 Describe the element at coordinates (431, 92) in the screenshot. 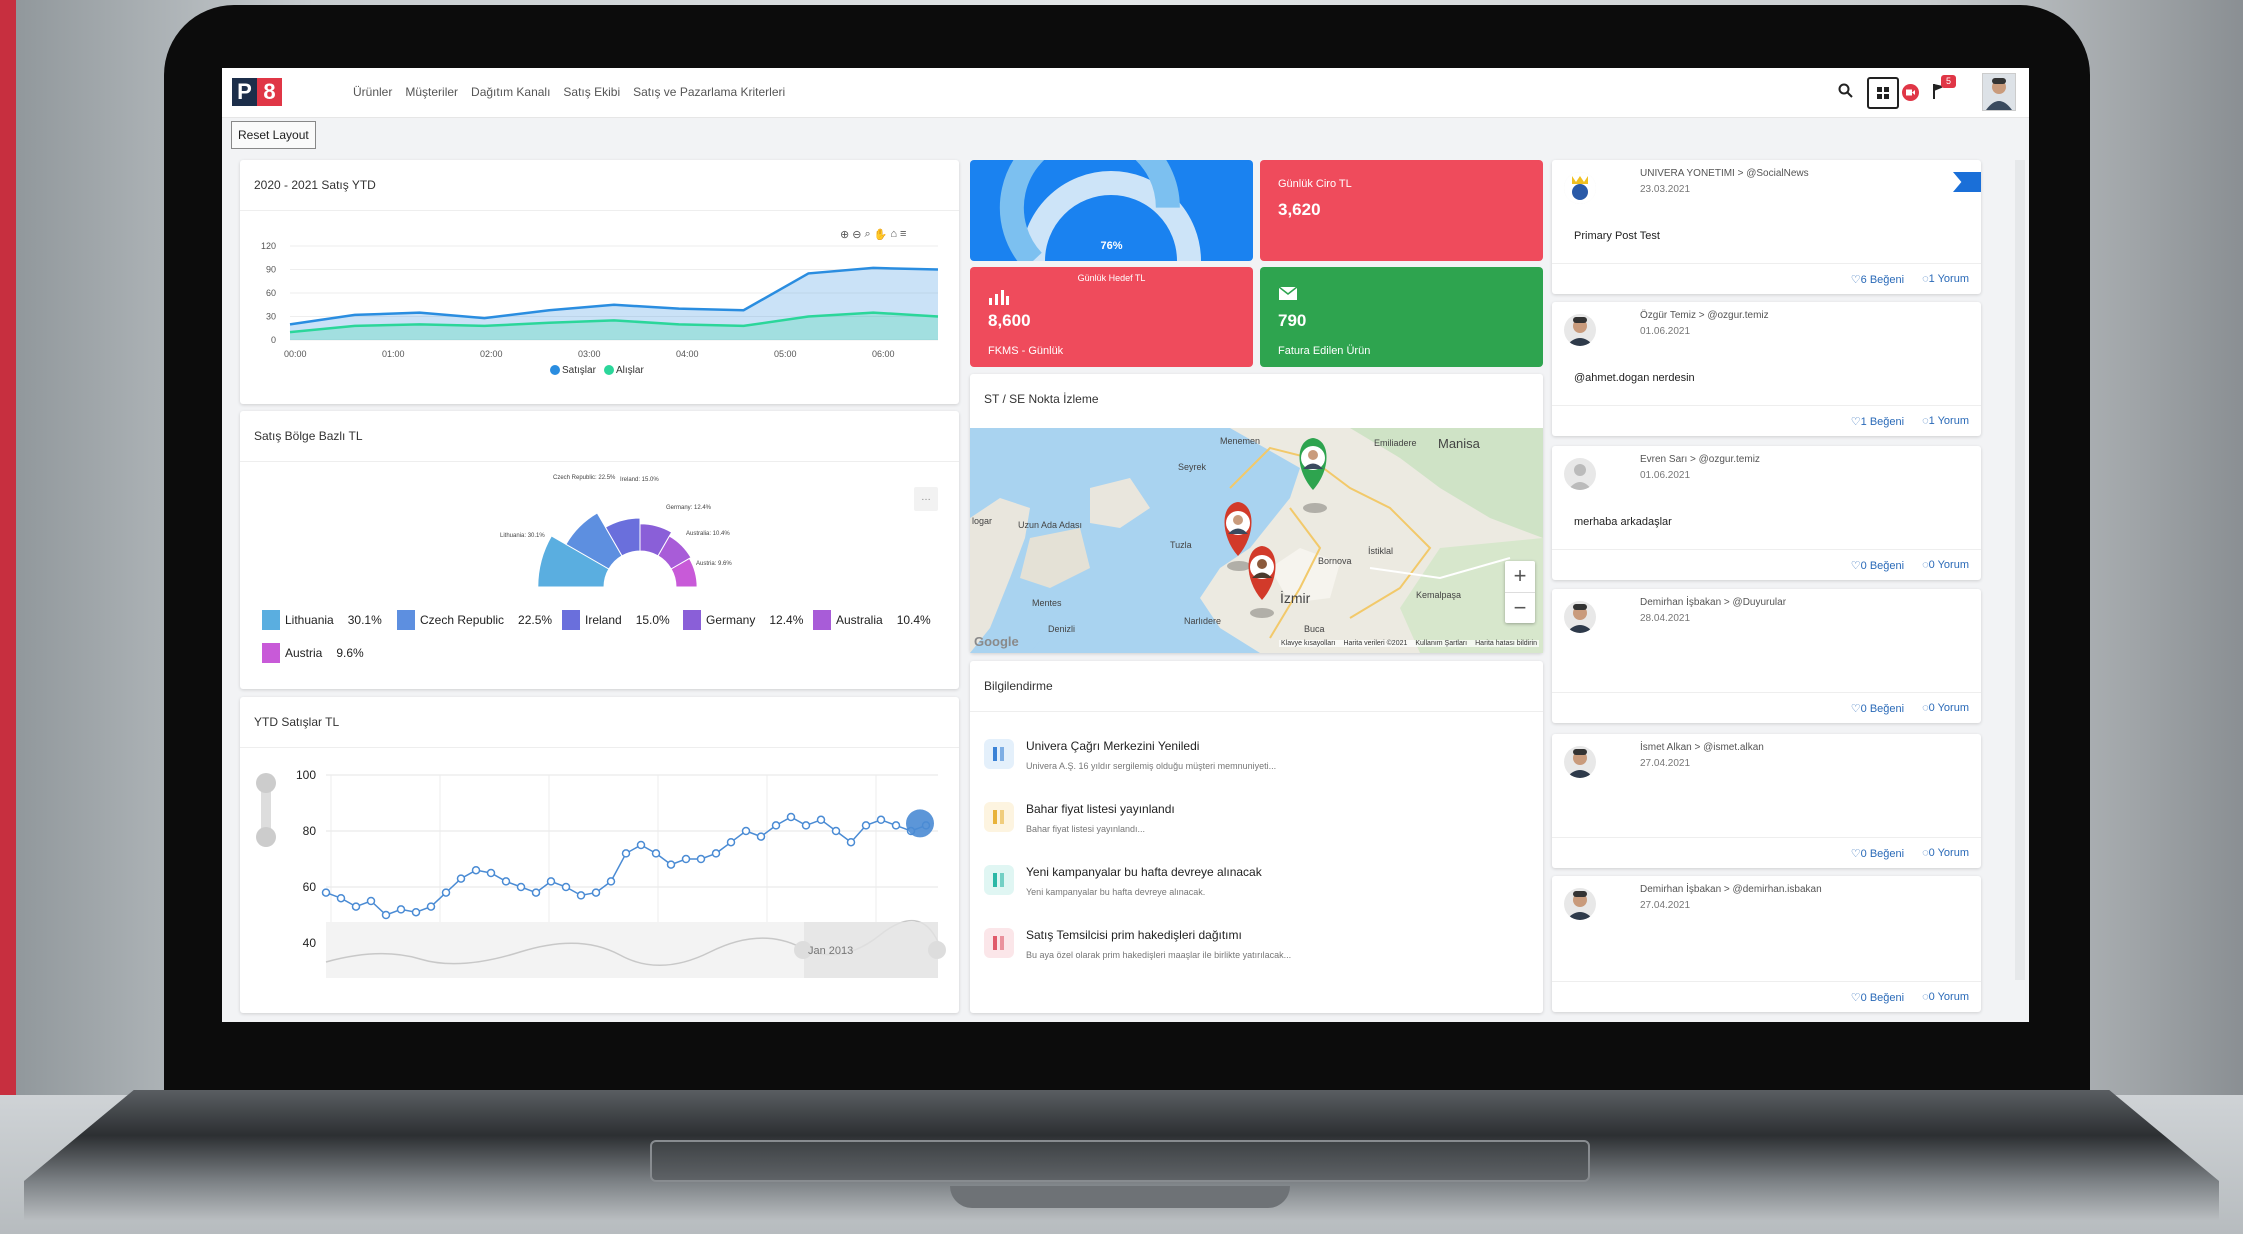

I see `nav-item-musteriler: Müşteriler` at that location.